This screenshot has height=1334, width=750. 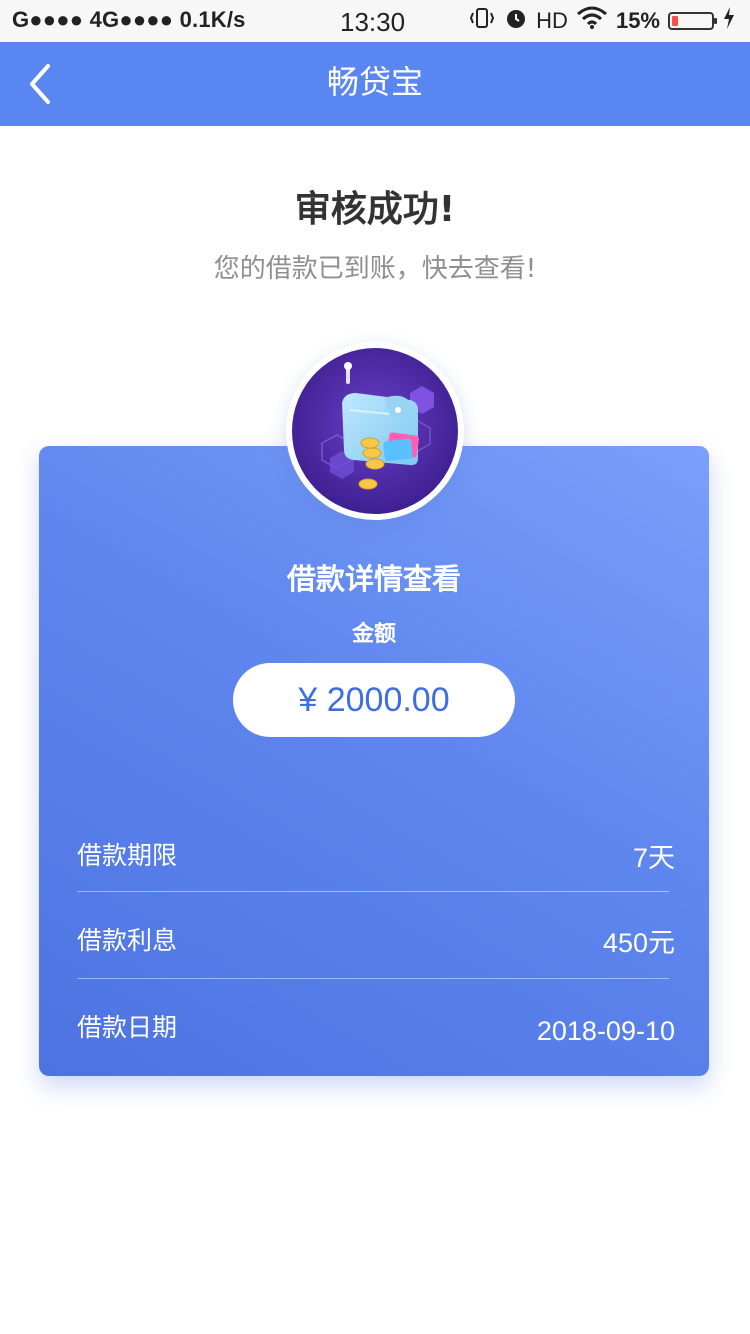 What do you see at coordinates (374, 700) in the screenshot?
I see `amount-value: ¥ 2000.00` at bounding box center [374, 700].